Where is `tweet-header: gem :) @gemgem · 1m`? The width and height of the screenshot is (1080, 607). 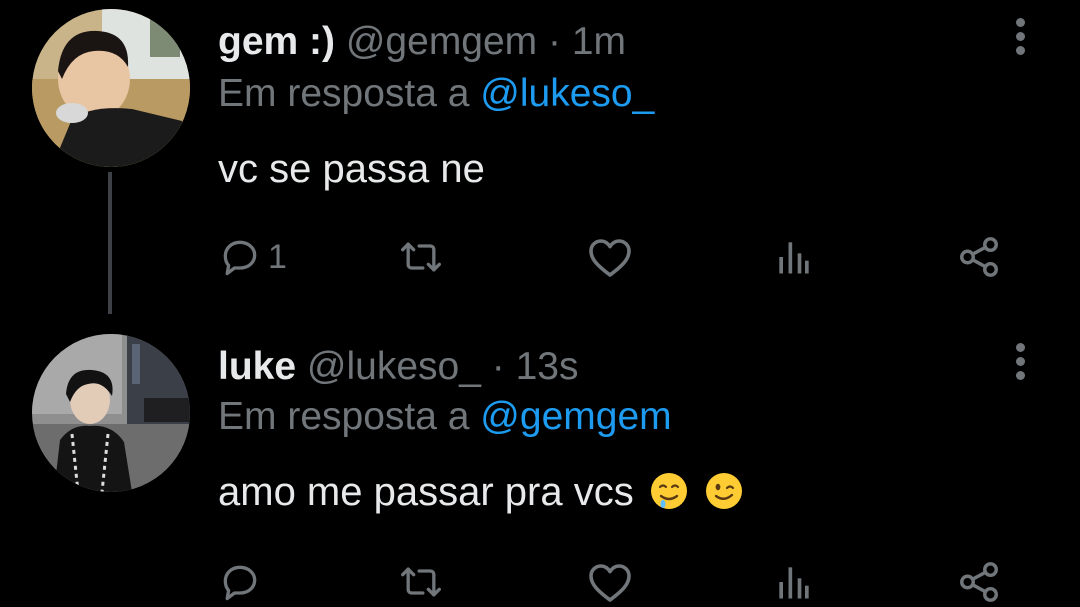
tweet-header: gem :) @gemgem · 1m is located at coordinates (422, 42).